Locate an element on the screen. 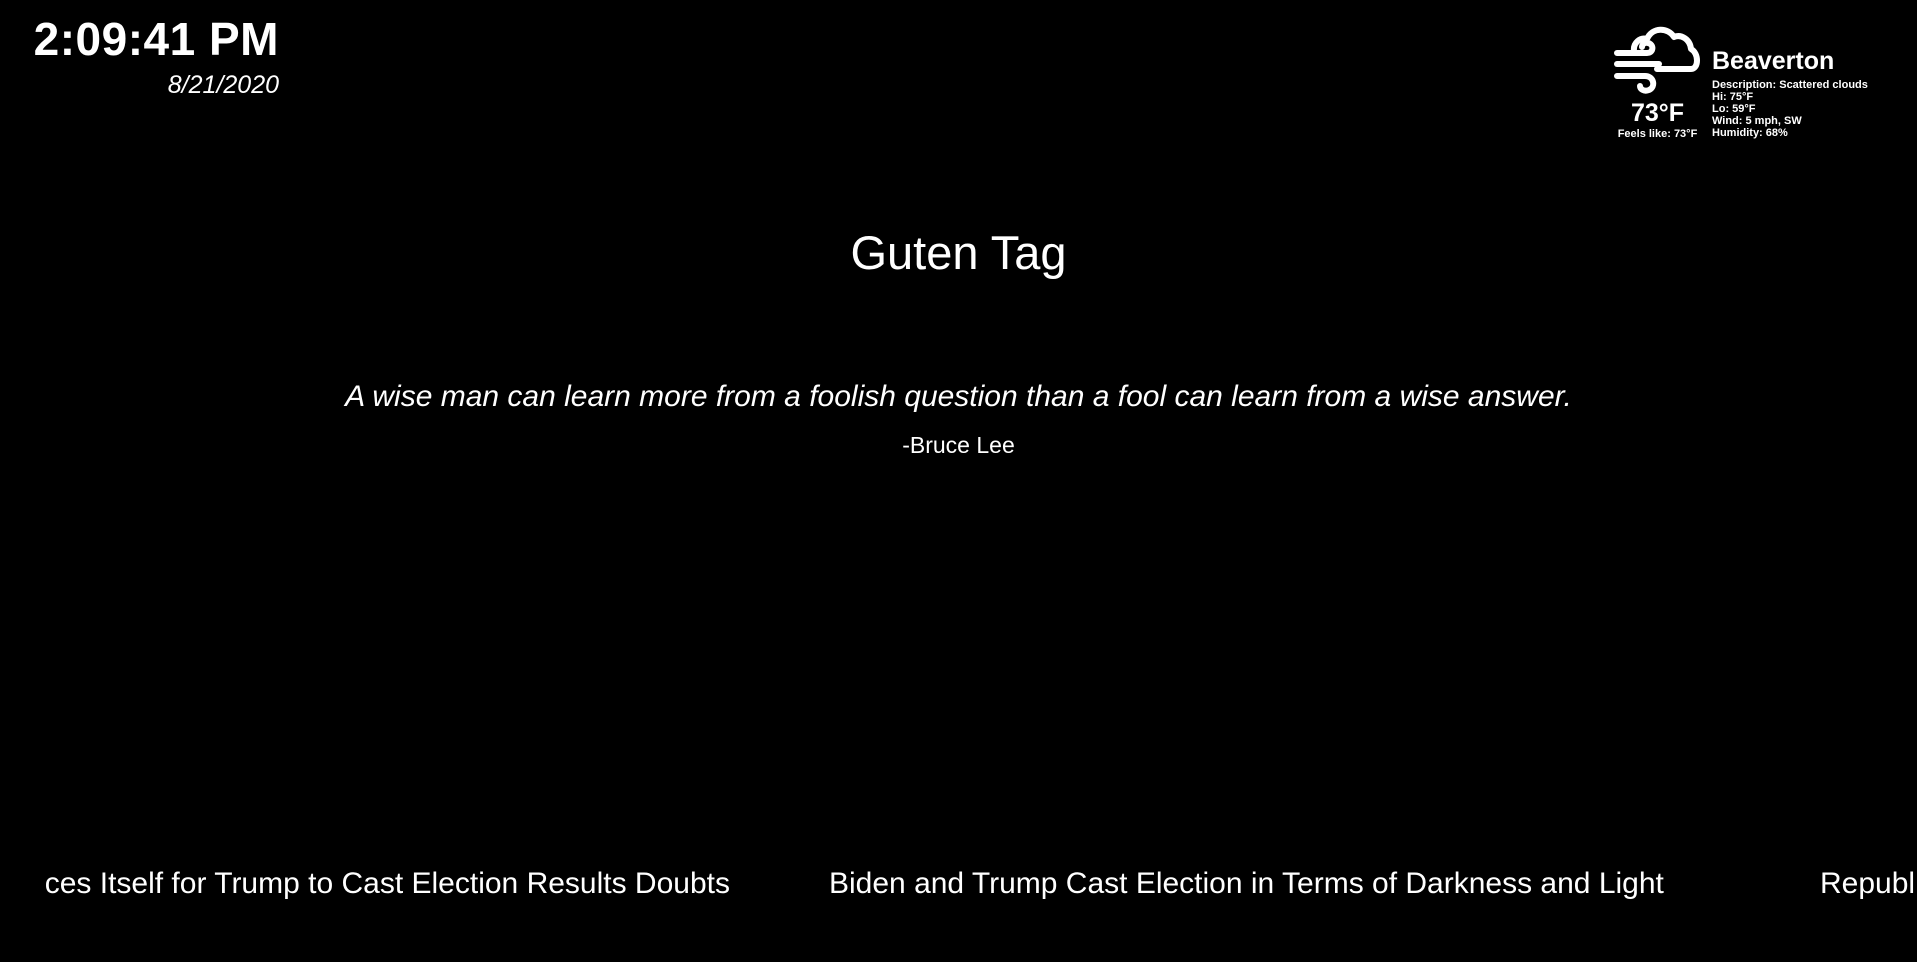 The image size is (1917, 962). weather-wind: Wind: 5 mph, SW is located at coordinates (1757, 121).